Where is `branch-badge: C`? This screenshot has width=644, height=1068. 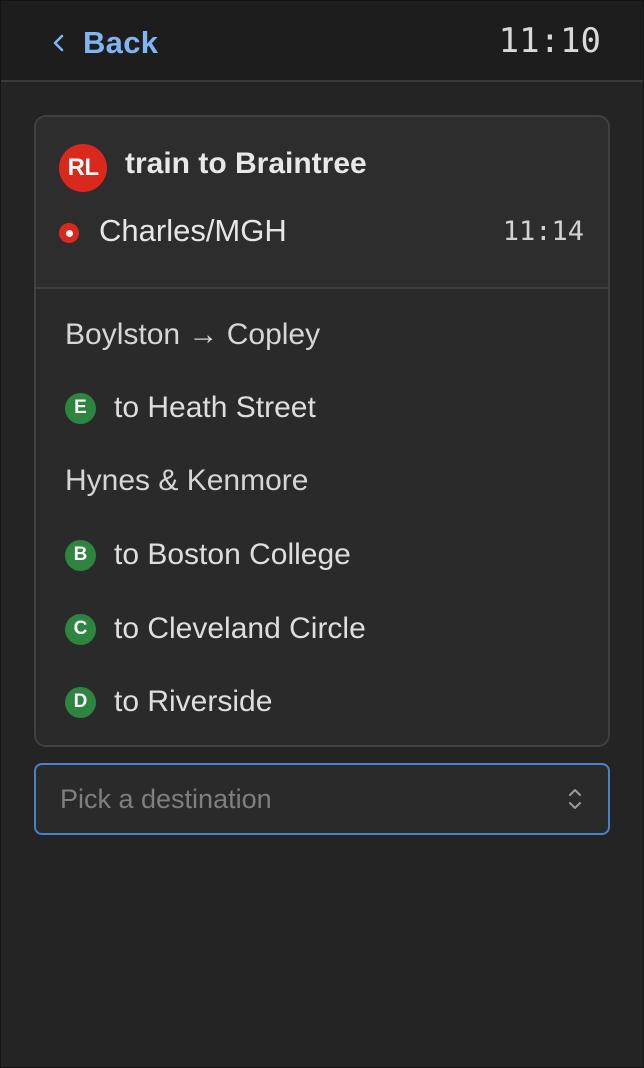 branch-badge: C is located at coordinates (80, 629).